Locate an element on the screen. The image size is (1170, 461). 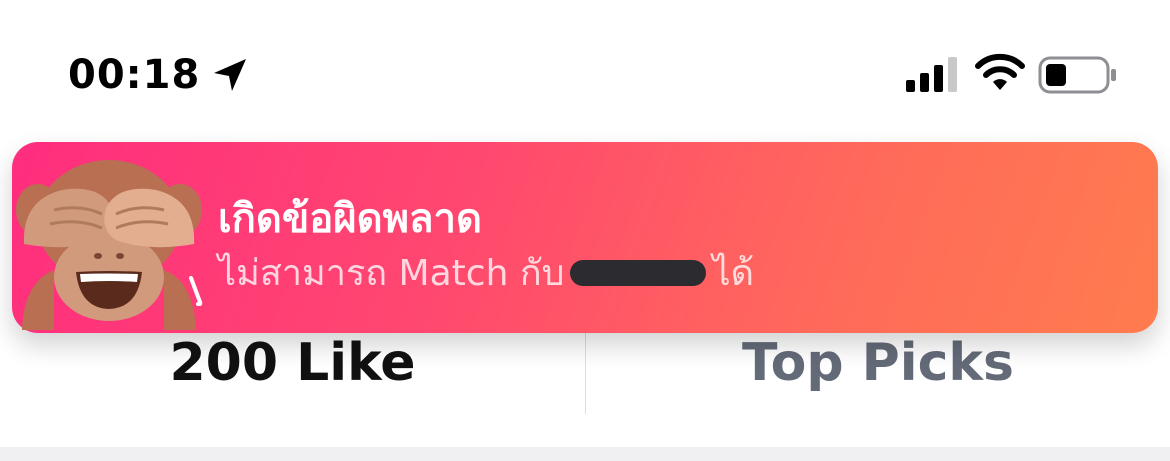
error-message-suffix: ได้ is located at coordinates (733, 273).